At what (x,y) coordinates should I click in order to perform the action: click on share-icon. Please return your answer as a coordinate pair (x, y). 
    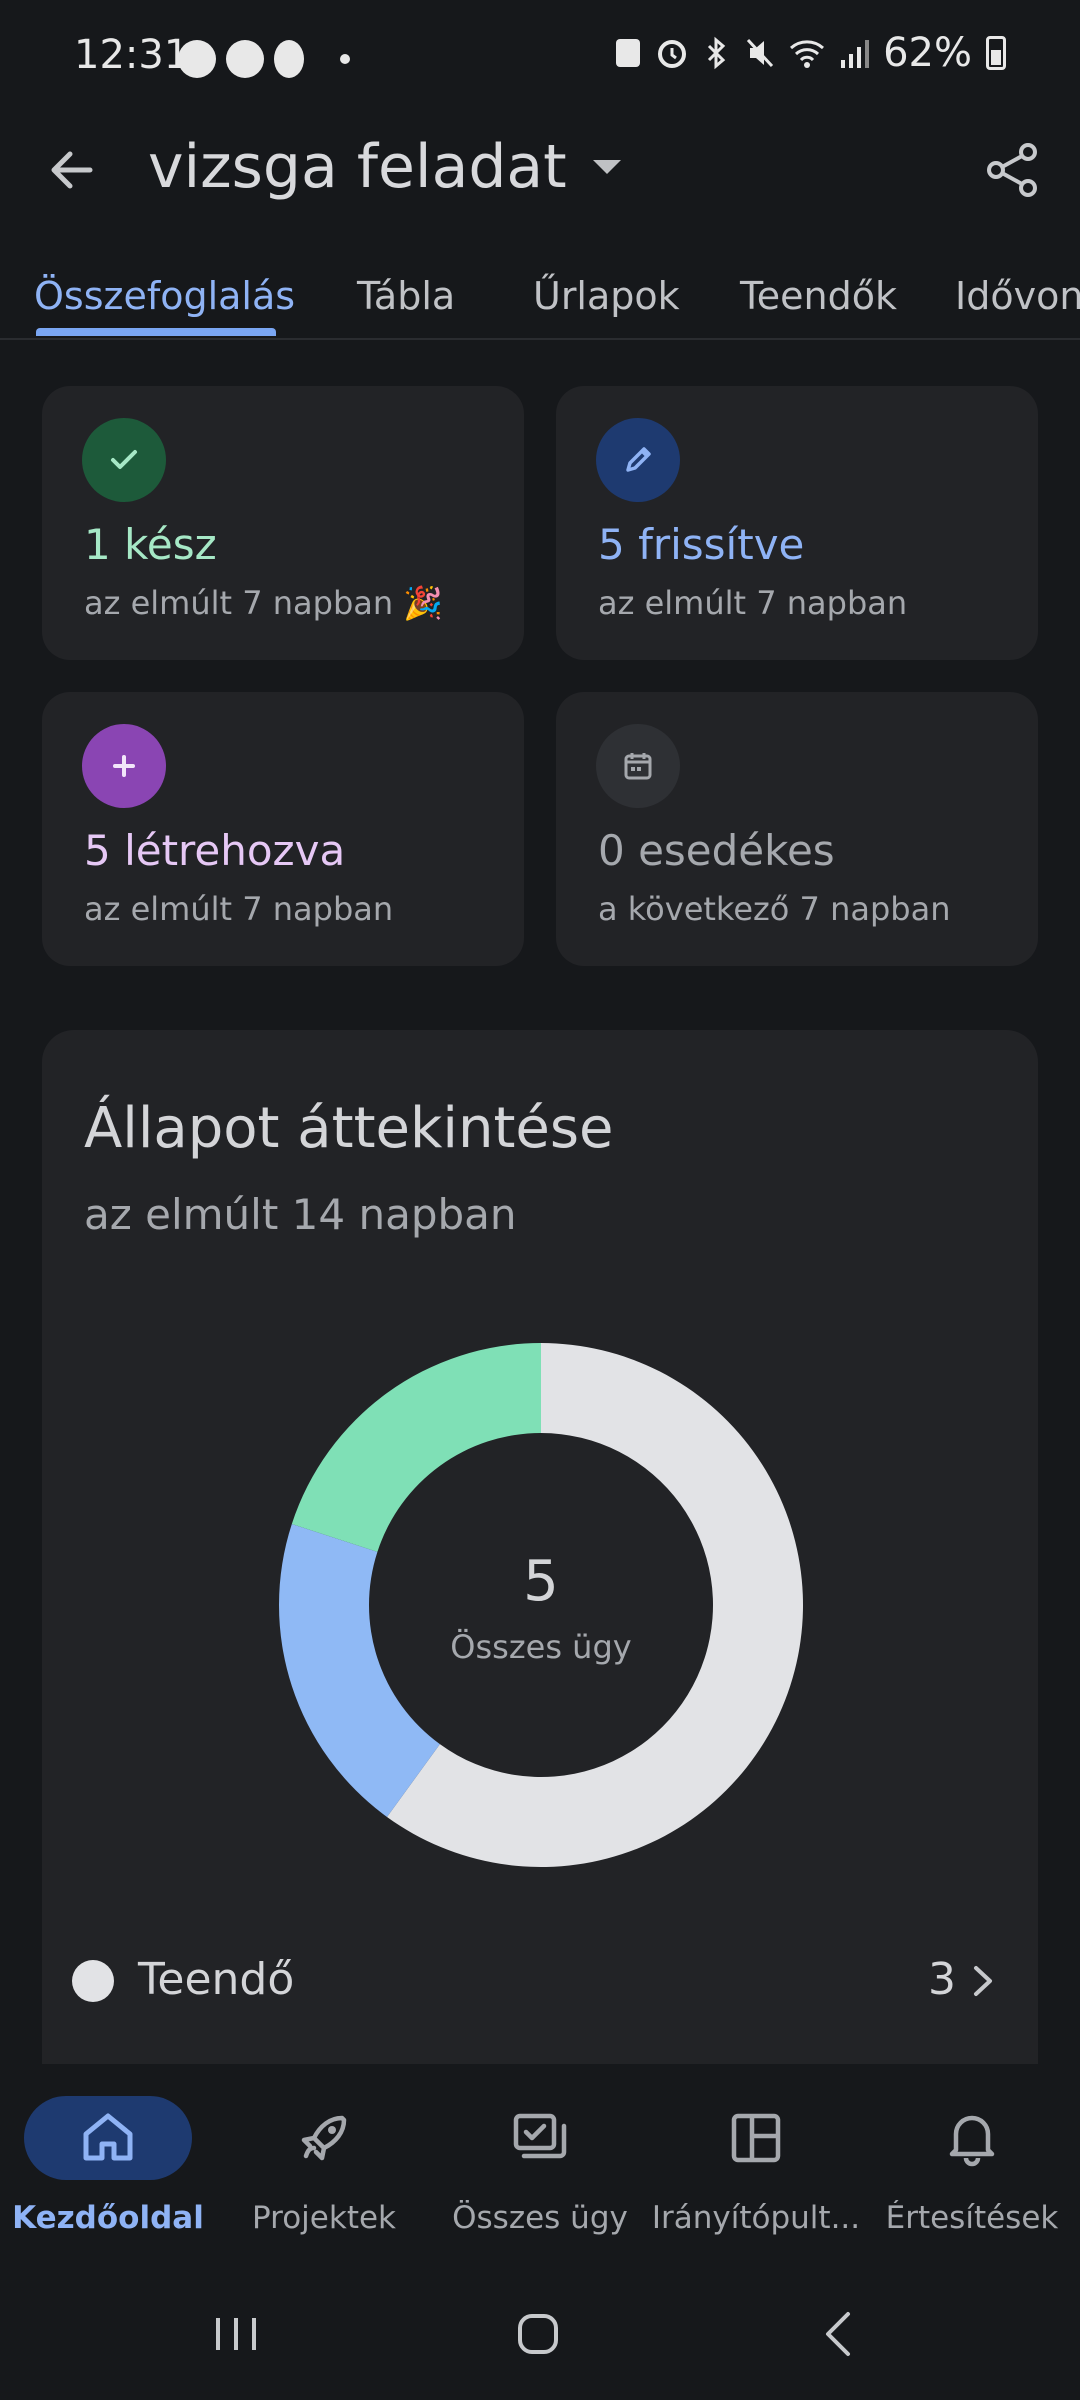
    Looking at the image, I should click on (1012, 170).